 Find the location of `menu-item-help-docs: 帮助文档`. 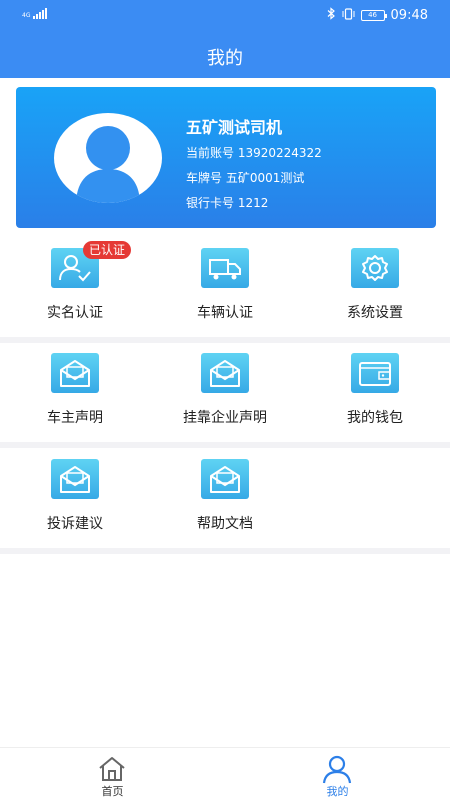

menu-item-help-docs: 帮助文档 is located at coordinates (225, 496).